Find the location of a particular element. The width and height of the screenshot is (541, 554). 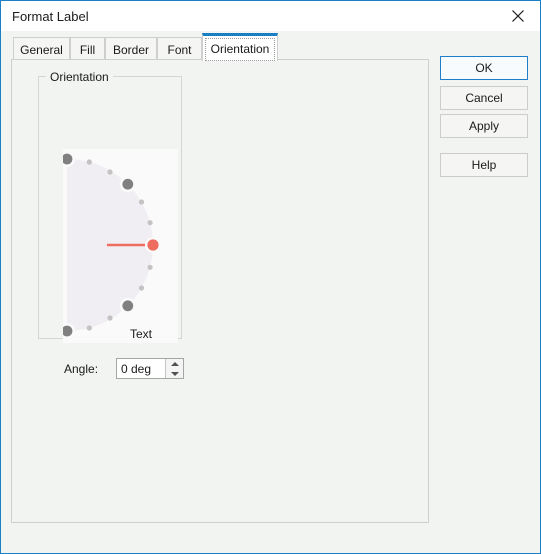

dial-handle is located at coordinates (153, 245).